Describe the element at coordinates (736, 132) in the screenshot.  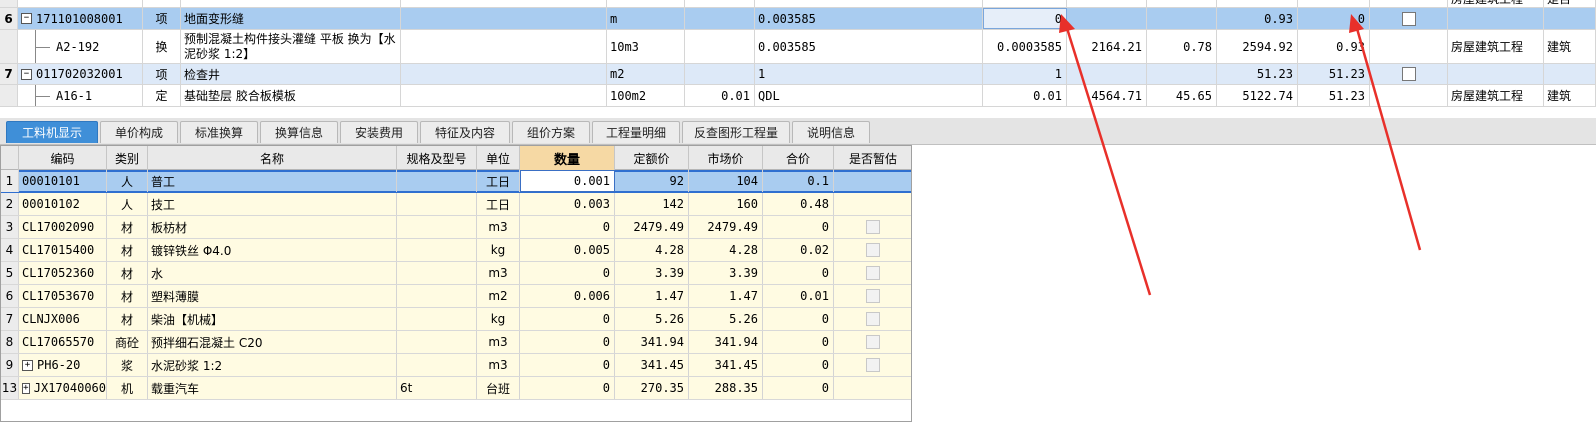
I see `tab-8: 反查图形工程量` at that location.